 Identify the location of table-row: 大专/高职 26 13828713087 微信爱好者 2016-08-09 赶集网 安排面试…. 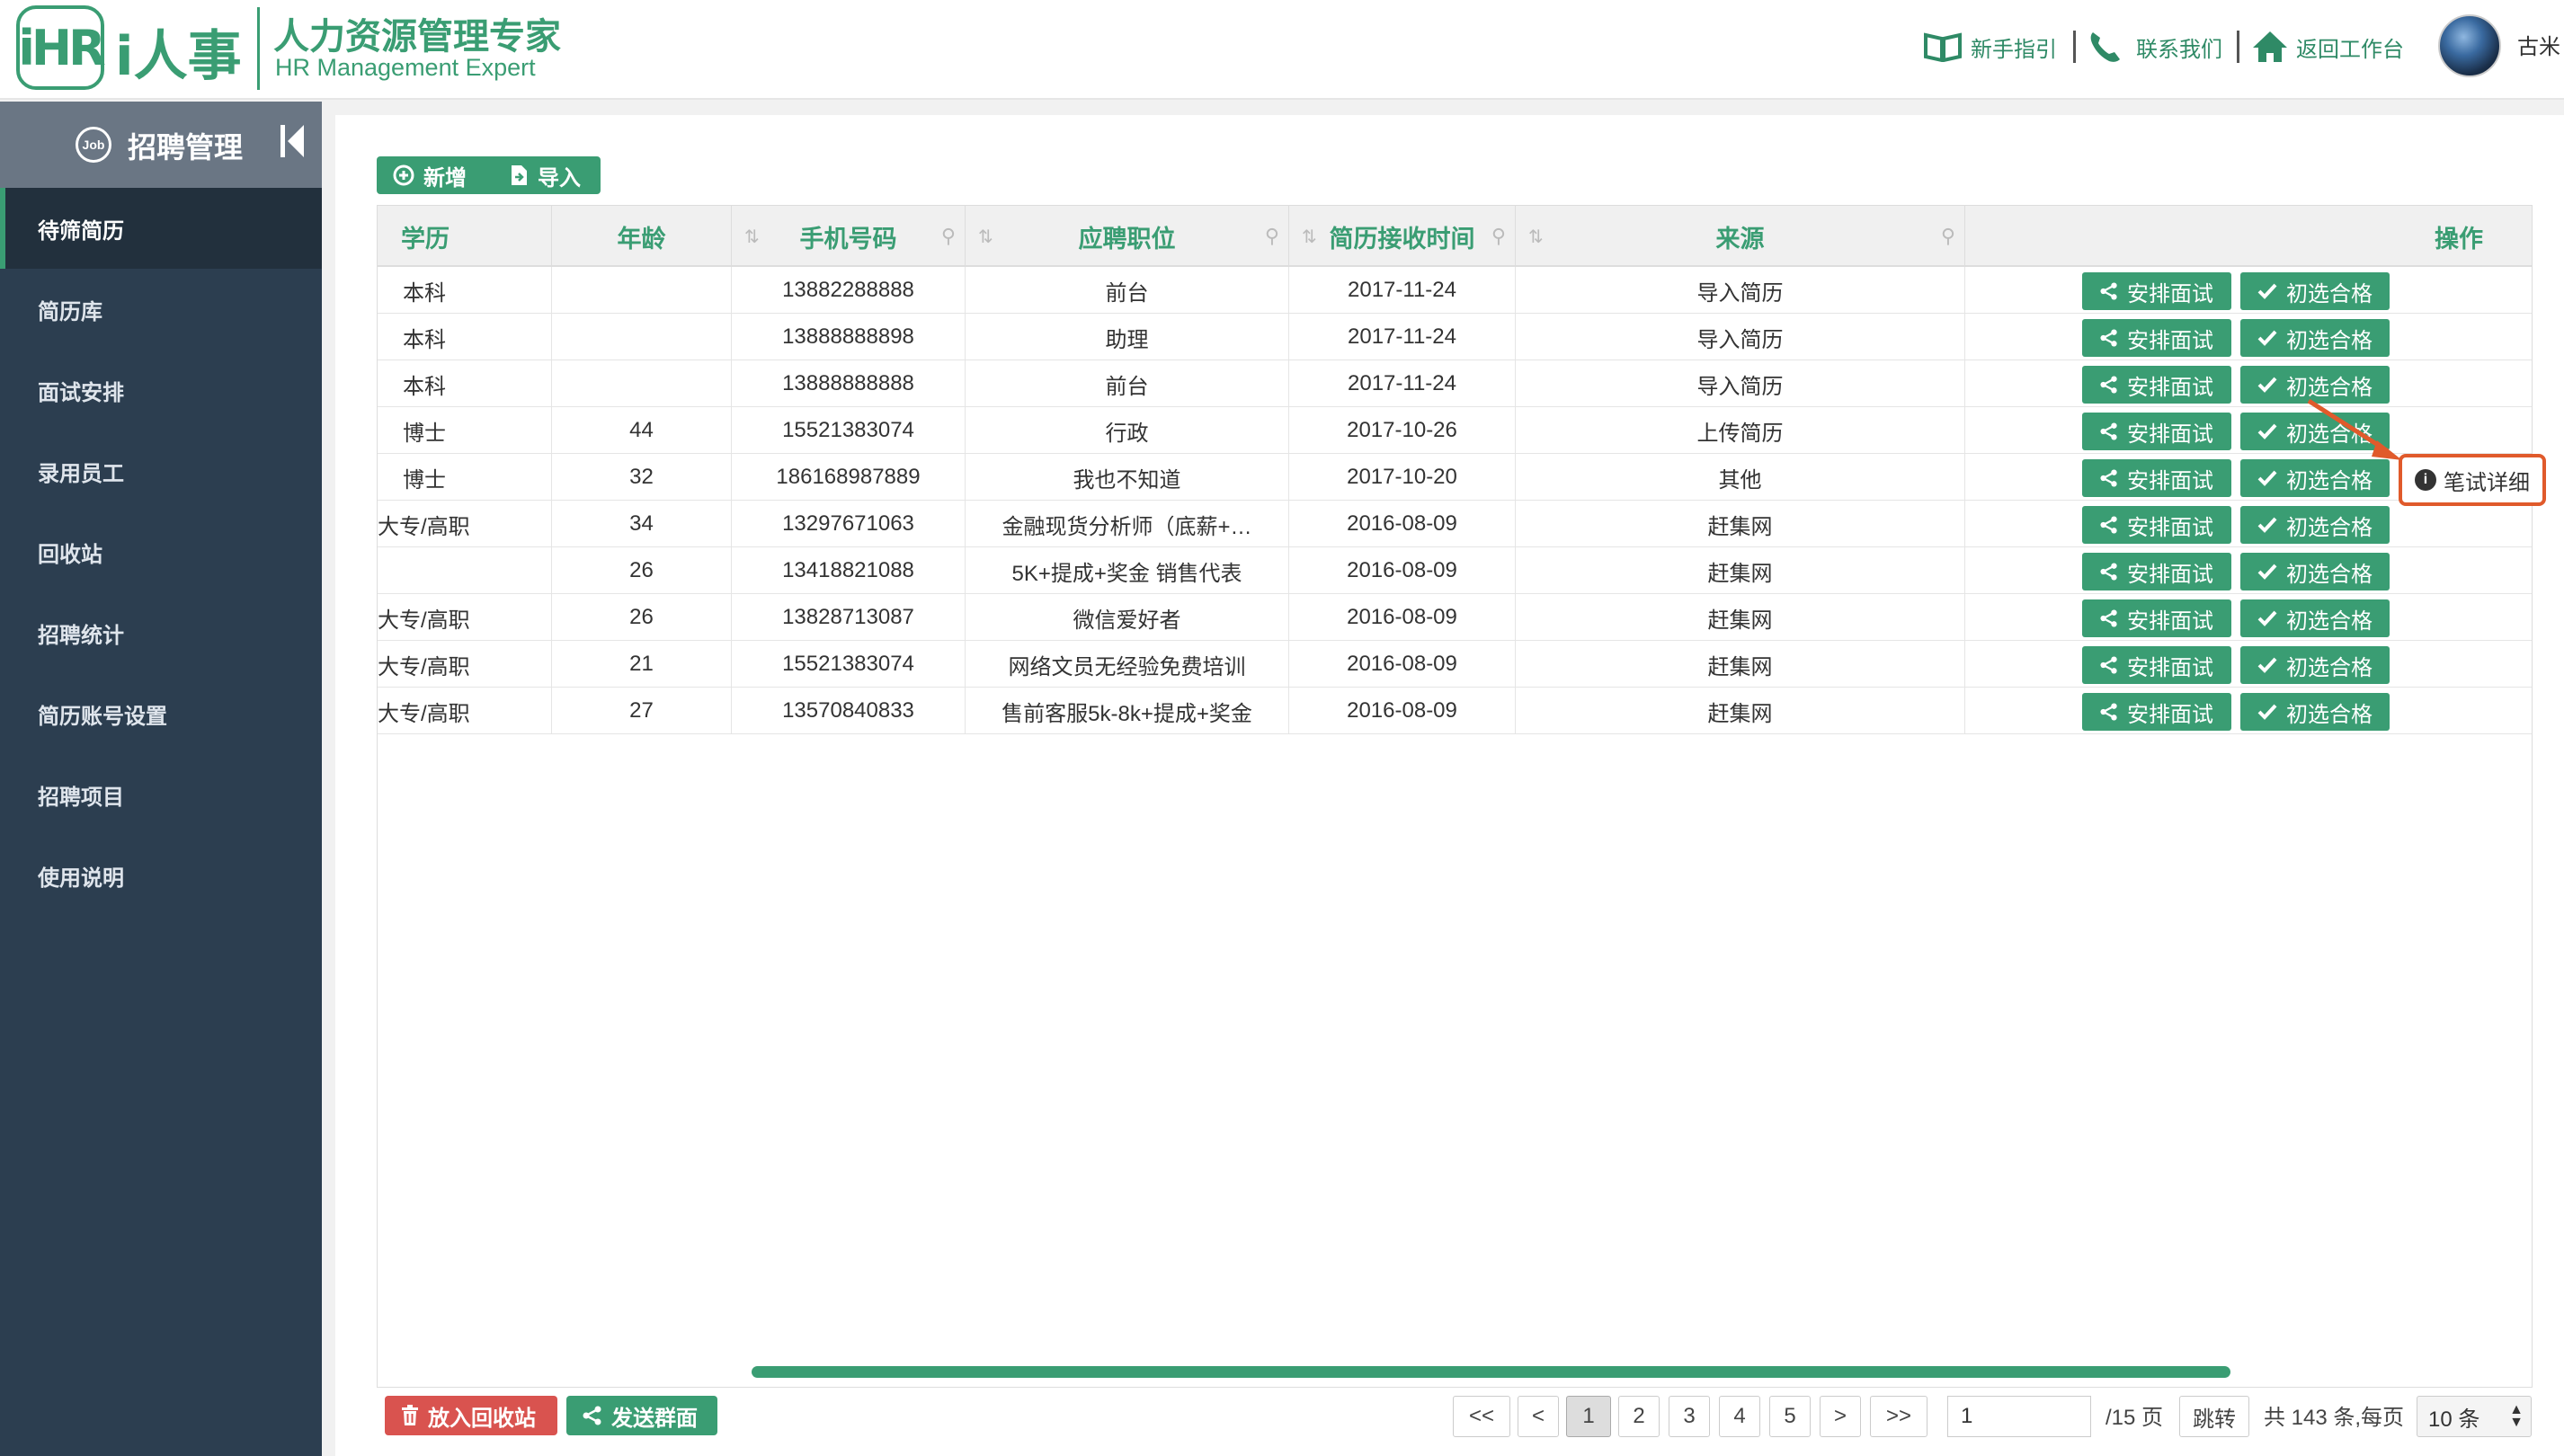
(1455, 617).